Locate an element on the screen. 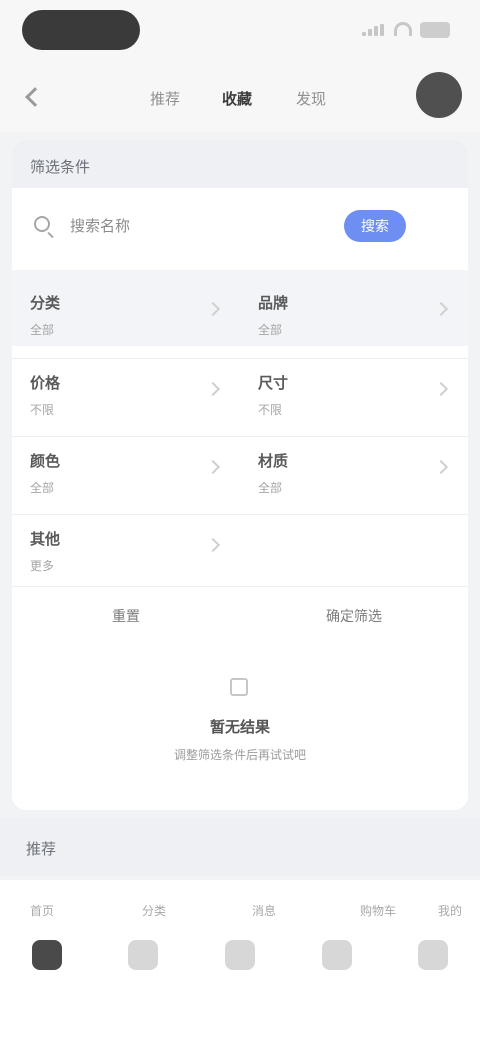 The width and height of the screenshot is (480, 1040). filter-name: 分类 is located at coordinates (45, 303).